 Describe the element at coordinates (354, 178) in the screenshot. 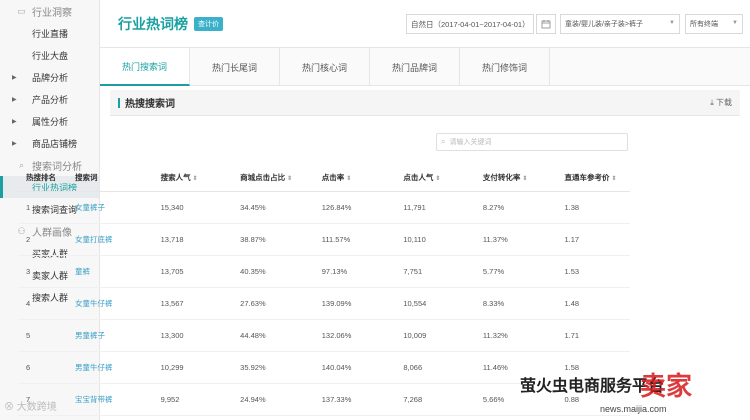

I see `column-header: 点击率 ⇕` at that location.